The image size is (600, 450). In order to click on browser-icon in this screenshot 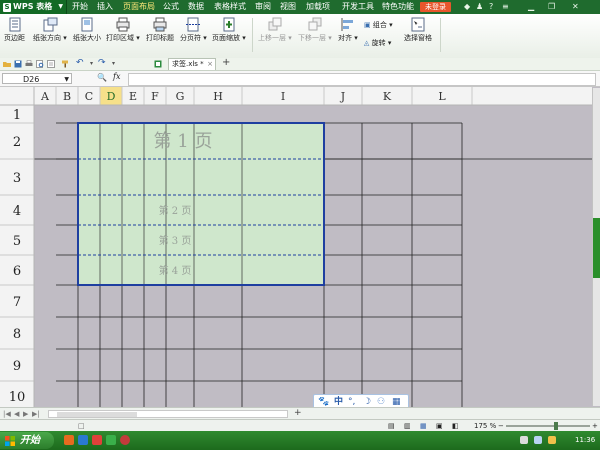, I will do `click(83, 440)`.